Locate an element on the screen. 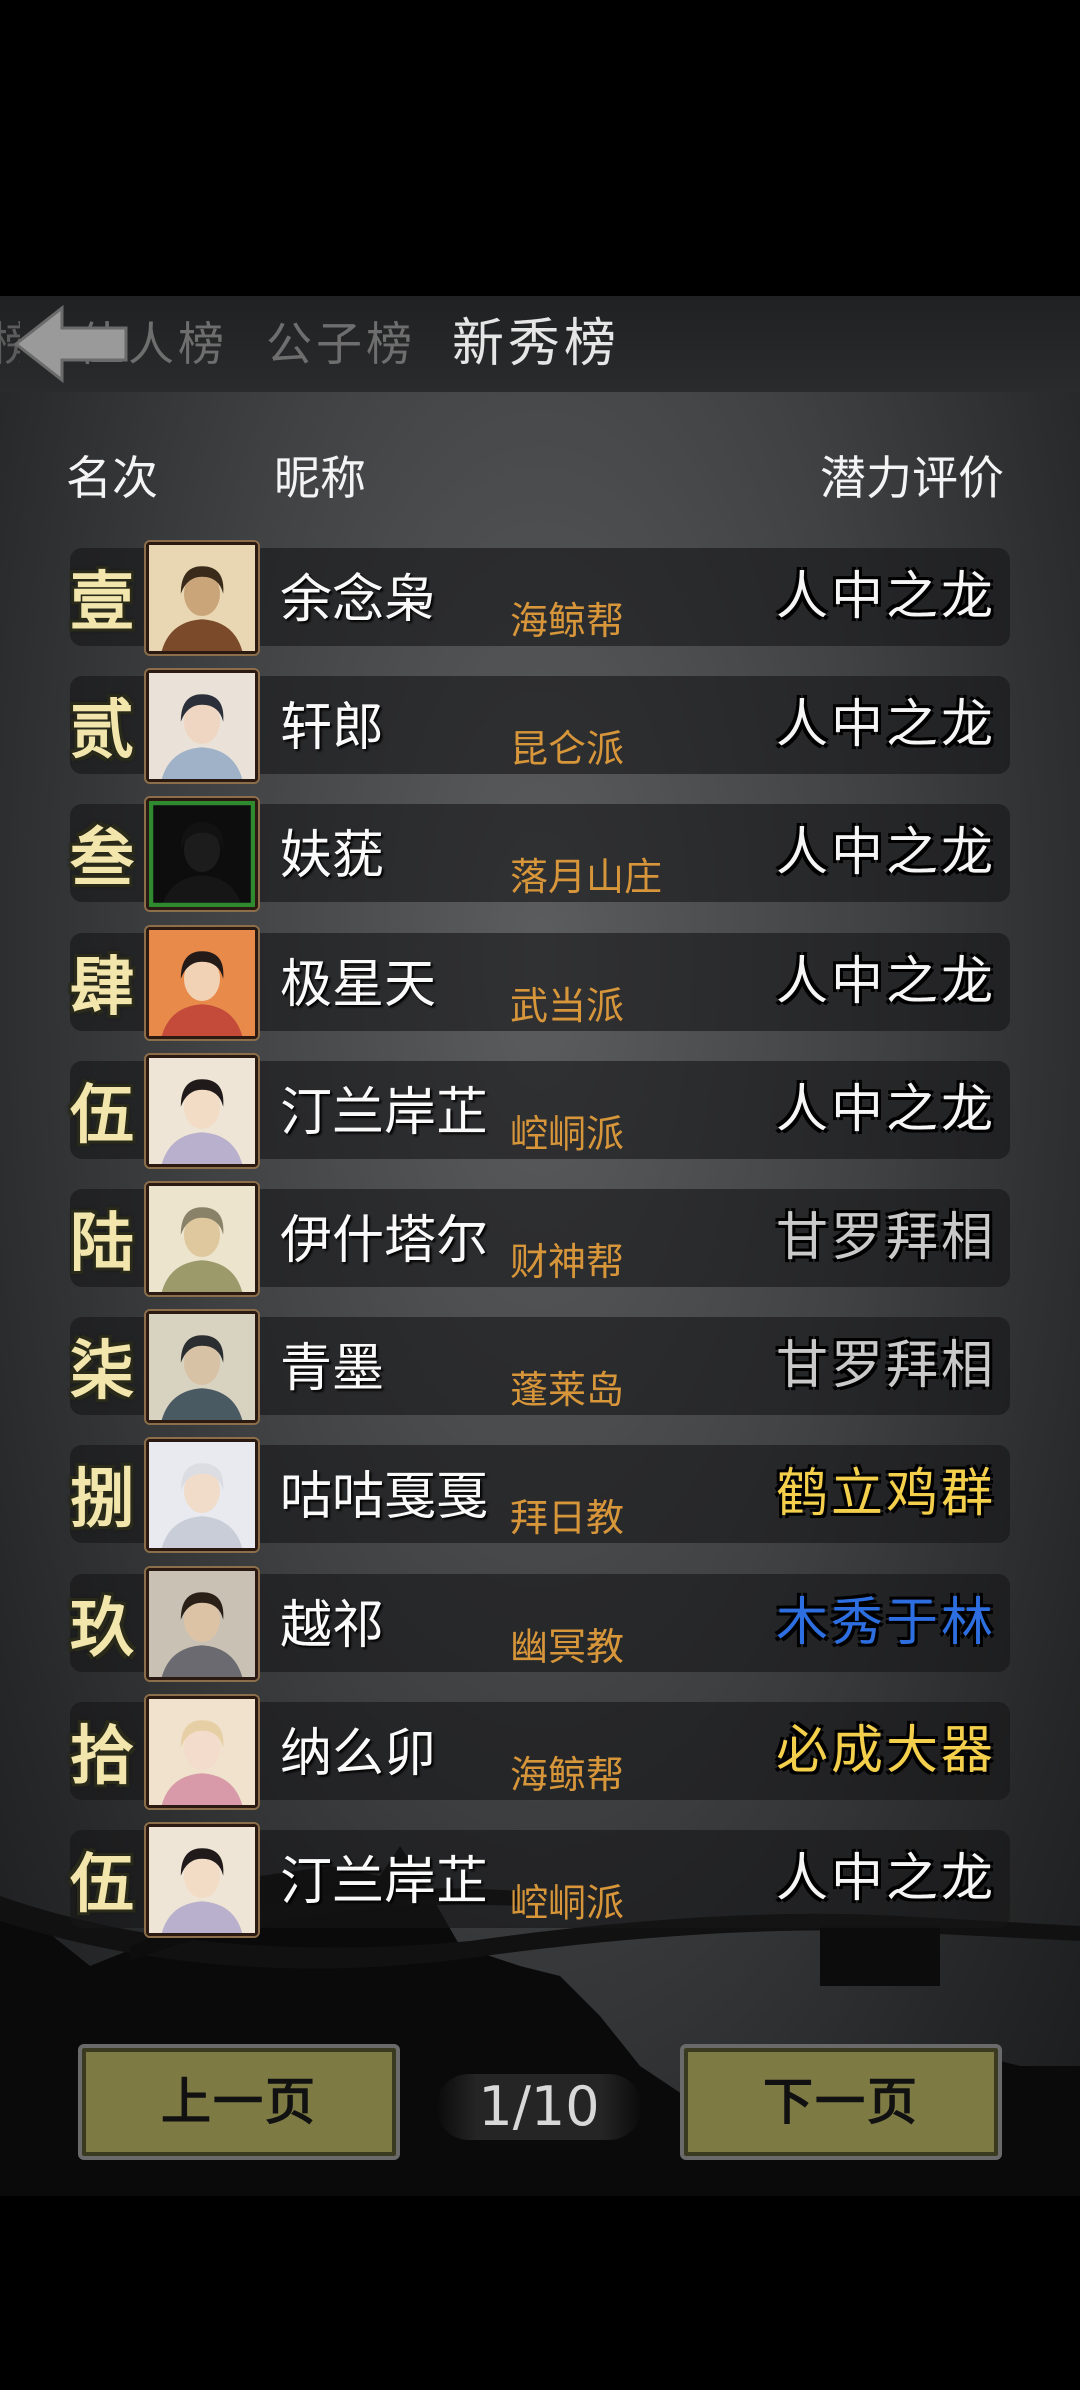 The width and height of the screenshot is (1080, 2390). player-nickname: 极星天 is located at coordinates (358, 984).